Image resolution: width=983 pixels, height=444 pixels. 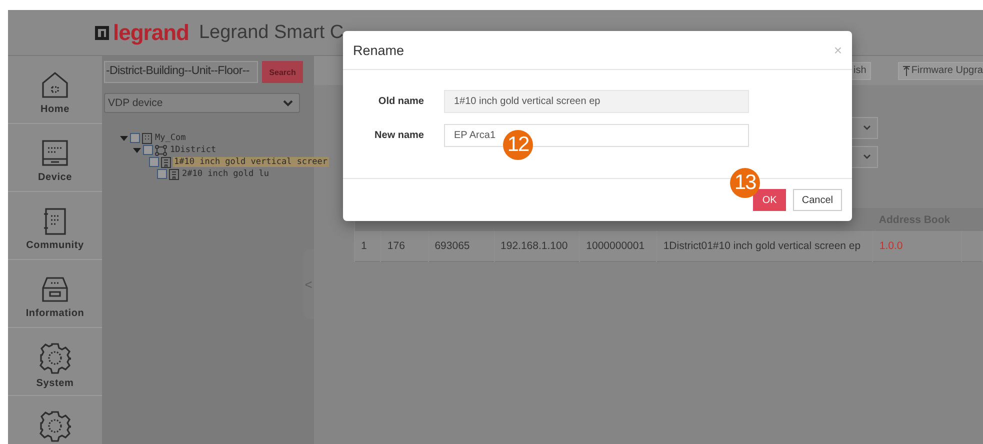 I want to click on table-cell: 192.168.1.100, so click(x=537, y=246).